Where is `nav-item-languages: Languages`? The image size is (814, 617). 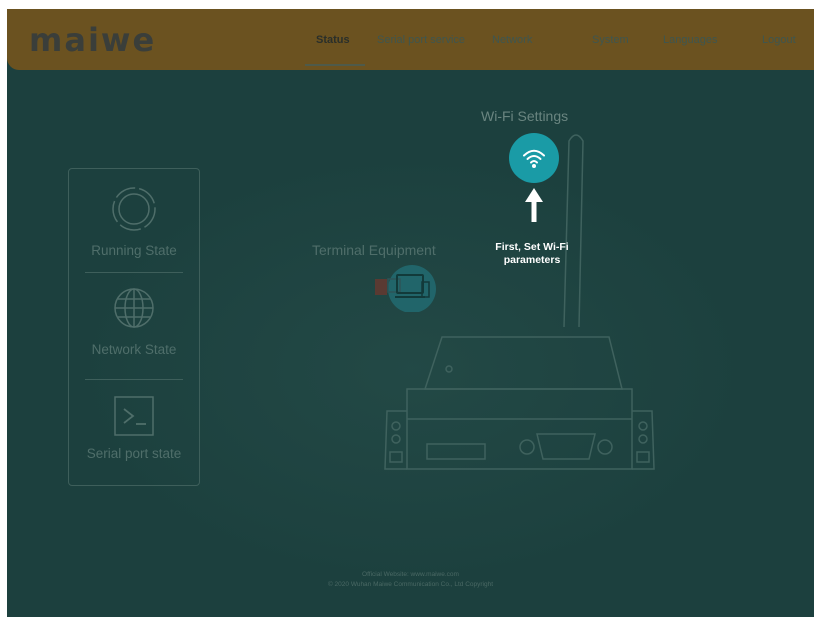 nav-item-languages: Languages is located at coordinates (690, 40).